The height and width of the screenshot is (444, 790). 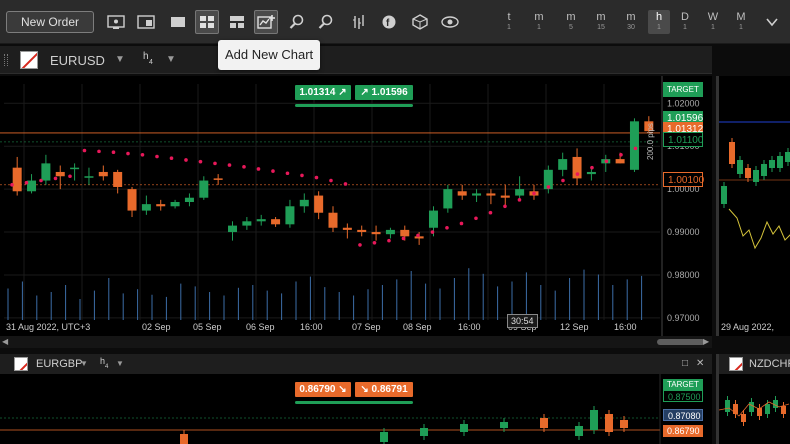 What do you see at coordinates (631, 22) in the screenshot?
I see `timeframe-m30: m 30` at bounding box center [631, 22].